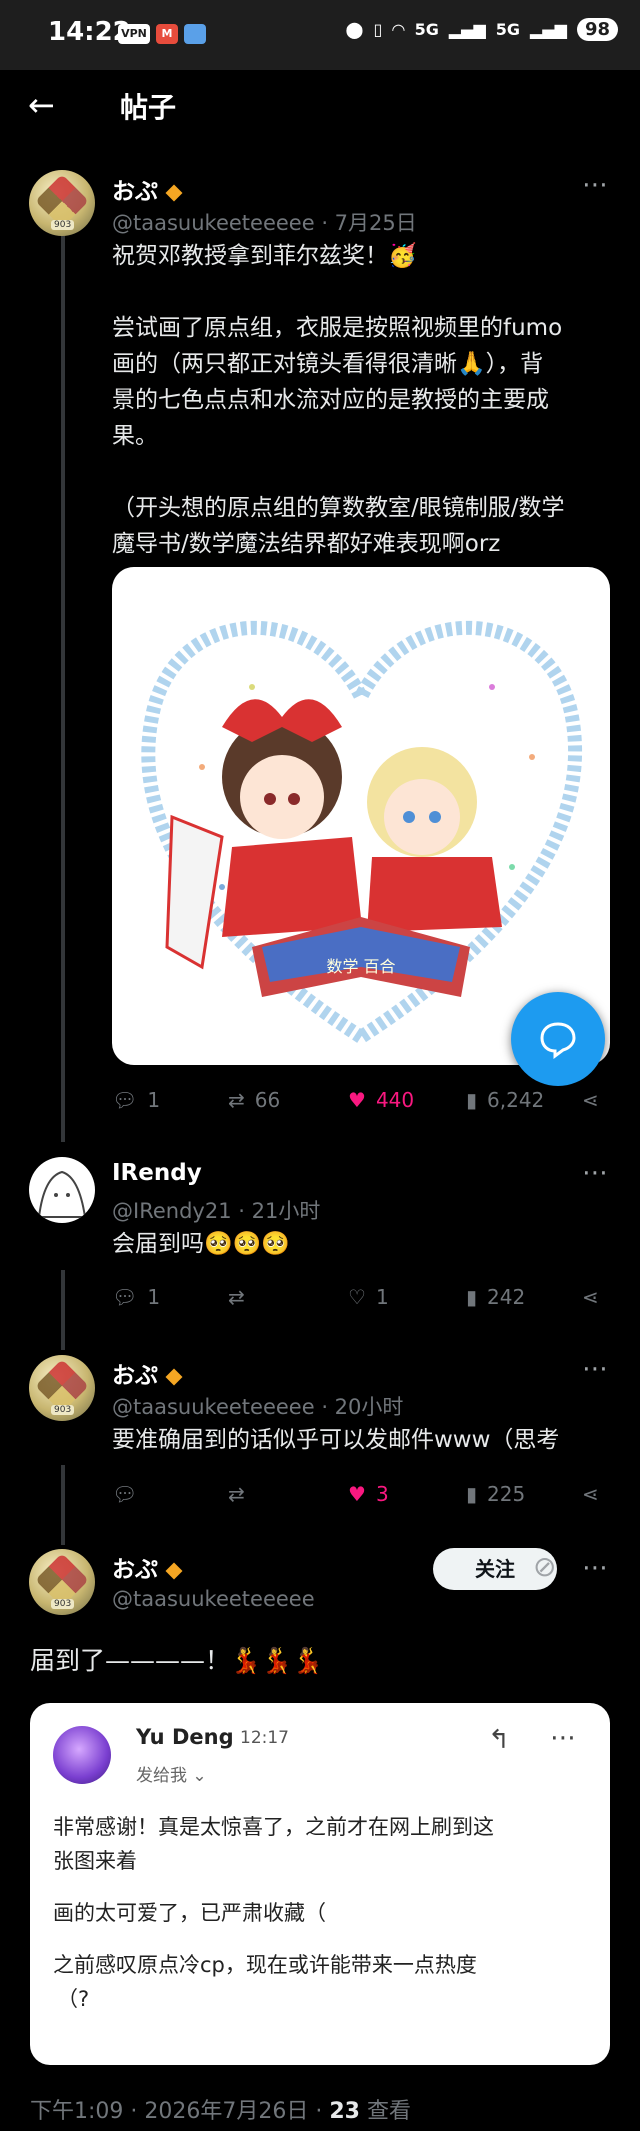  I want to click on signal2-icon: ▂▄▆, so click(548, 29).